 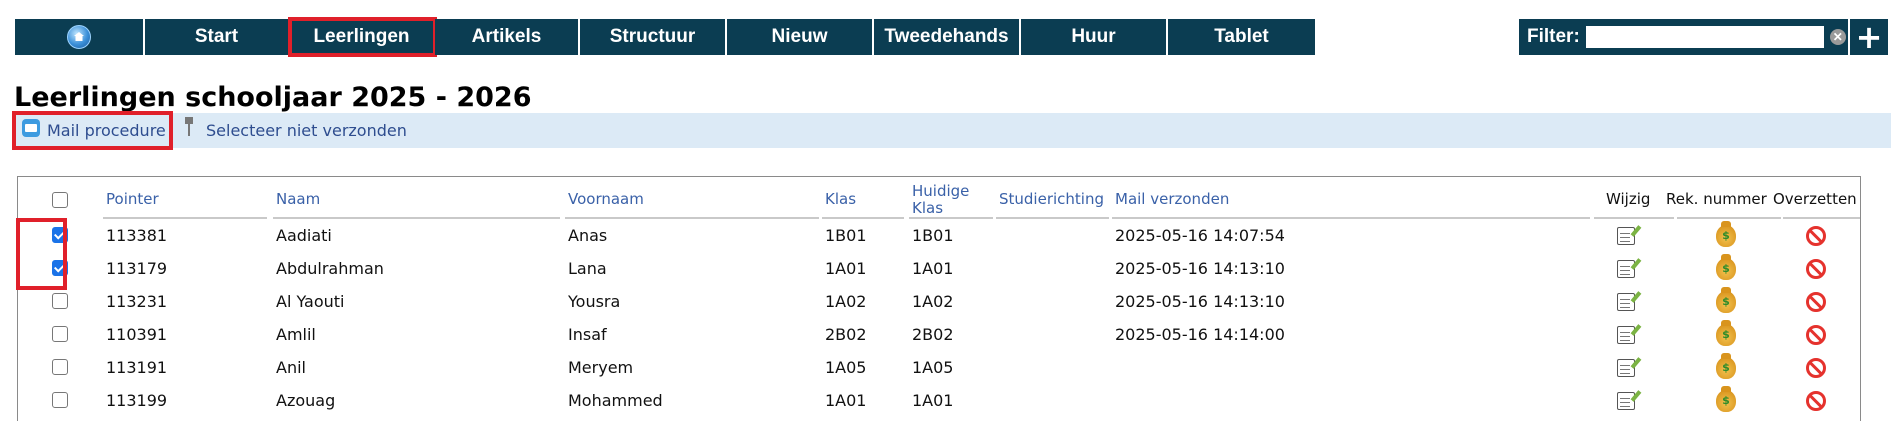 What do you see at coordinates (1628, 199) in the screenshot?
I see `header-wijzig: Wijzig` at bounding box center [1628, 199].